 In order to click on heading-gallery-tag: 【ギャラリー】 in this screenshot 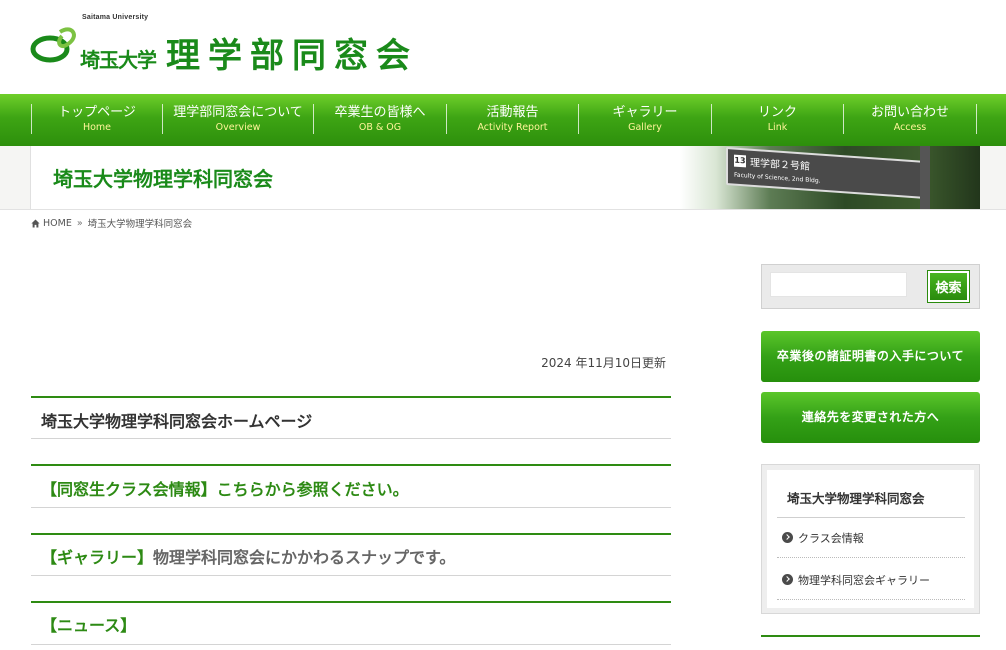, I will do `click(97, 557)`.